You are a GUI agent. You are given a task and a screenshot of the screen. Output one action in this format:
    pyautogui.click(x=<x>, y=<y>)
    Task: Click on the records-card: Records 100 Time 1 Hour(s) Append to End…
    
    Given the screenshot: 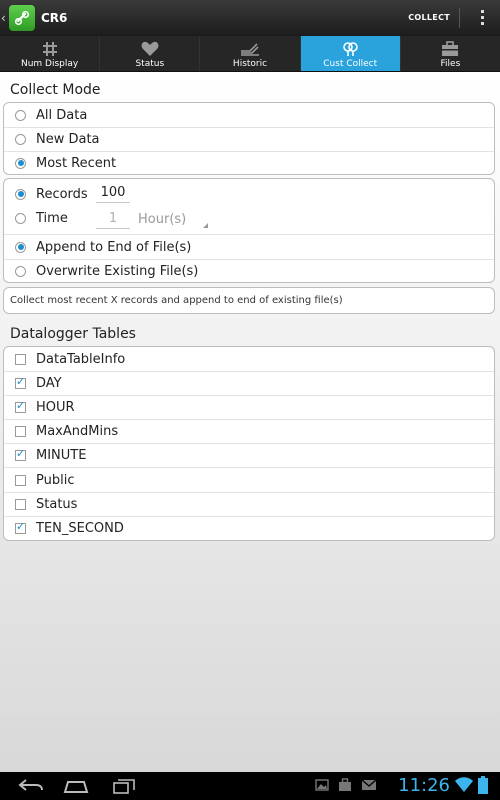 What is the action you would take?
    pyautogui.click(x=249, y=230)
    